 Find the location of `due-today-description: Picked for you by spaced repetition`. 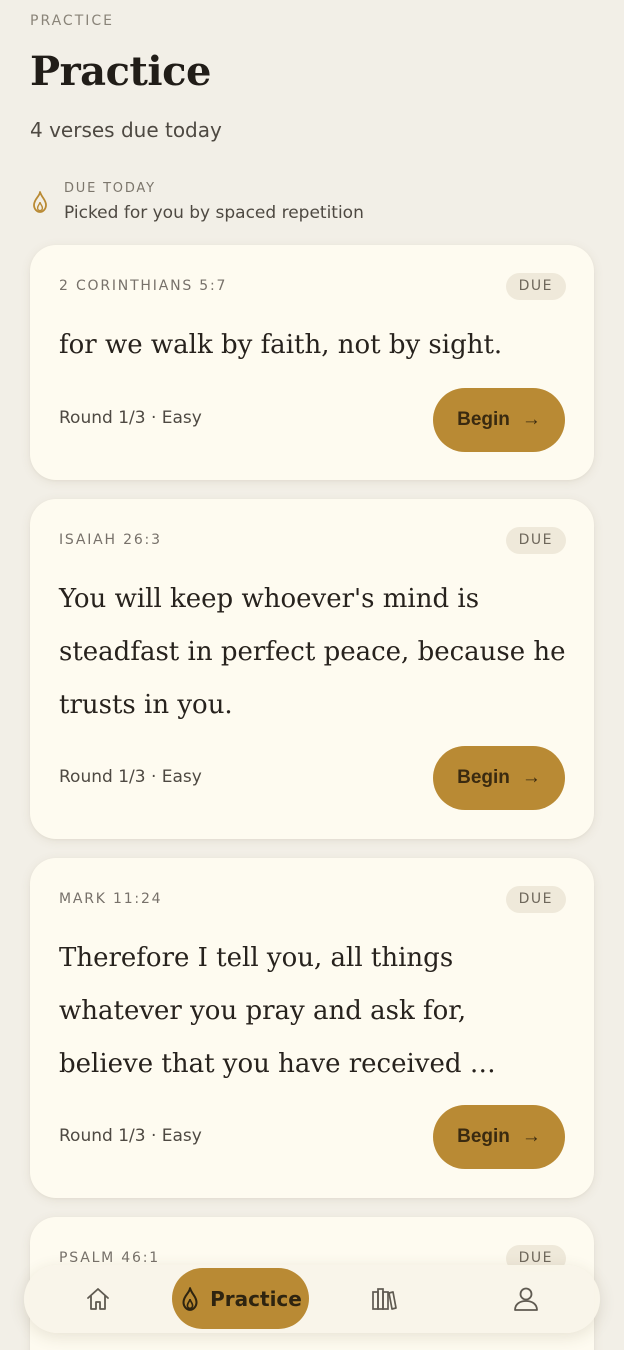

due-today-description: Picked for you by spaced repetition is located at coordinates (214, 213).